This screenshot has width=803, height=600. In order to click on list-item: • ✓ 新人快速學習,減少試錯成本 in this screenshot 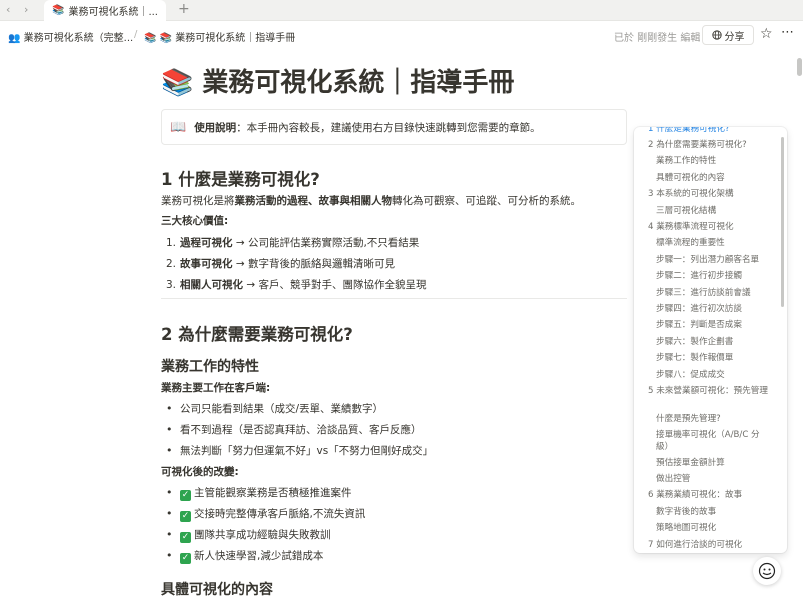, I will do `click(244, 556)`.